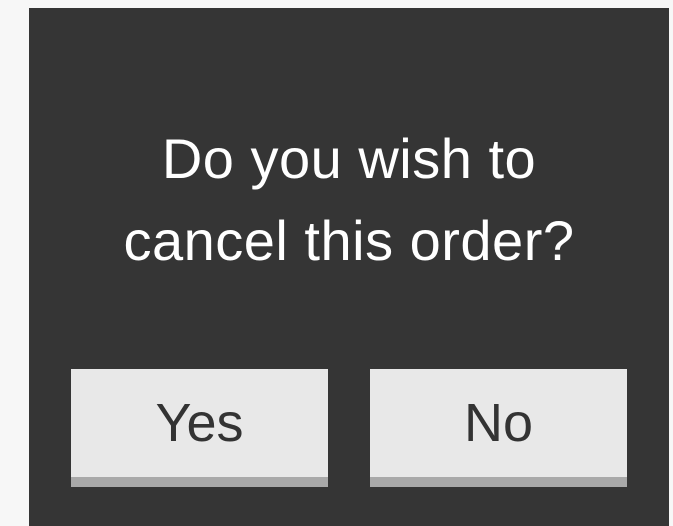  Describe the element at coordinates (349, 158) in the screenshot. I see `dialog-message-line-1: Do you wish to` at that location.